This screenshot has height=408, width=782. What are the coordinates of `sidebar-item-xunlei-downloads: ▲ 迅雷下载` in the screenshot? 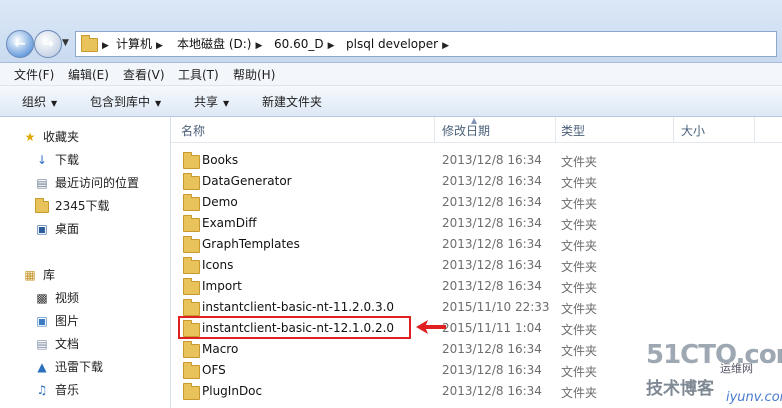 It's located at (68, 367).